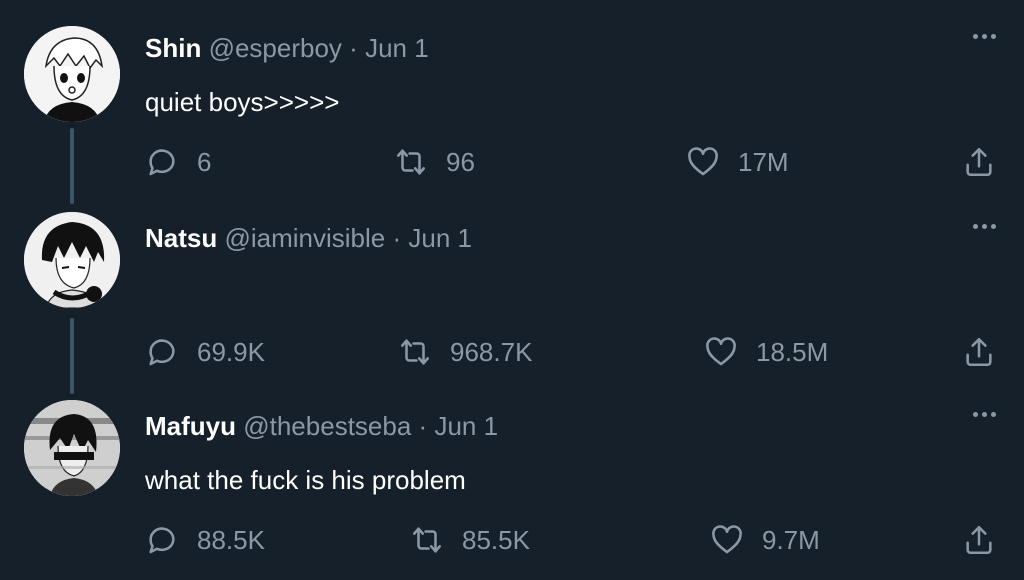  I want to click on like-button: 17M, so click(737, 162).